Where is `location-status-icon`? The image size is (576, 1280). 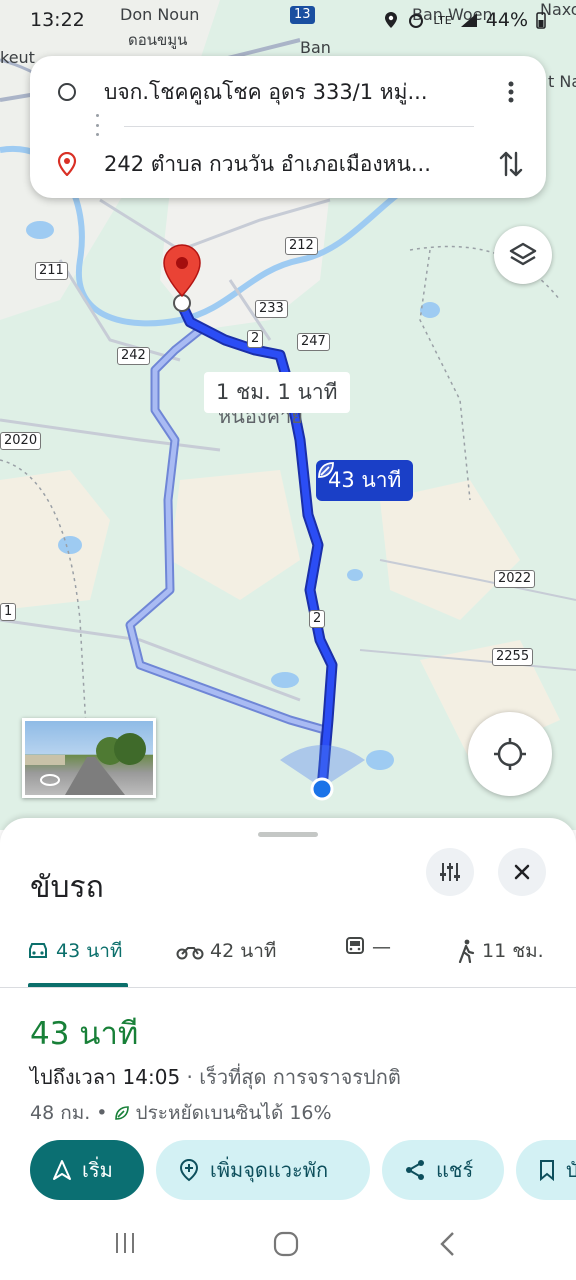
location-status-icon is located at coordinates (391, 20).